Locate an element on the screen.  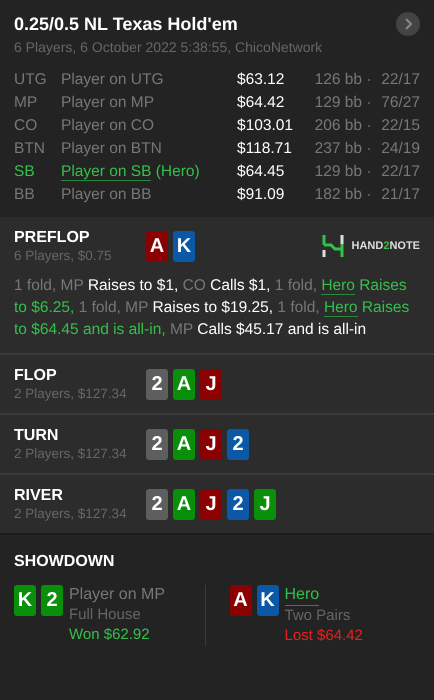
stack-bb: 237 bb is located at coordinates (338, 149).